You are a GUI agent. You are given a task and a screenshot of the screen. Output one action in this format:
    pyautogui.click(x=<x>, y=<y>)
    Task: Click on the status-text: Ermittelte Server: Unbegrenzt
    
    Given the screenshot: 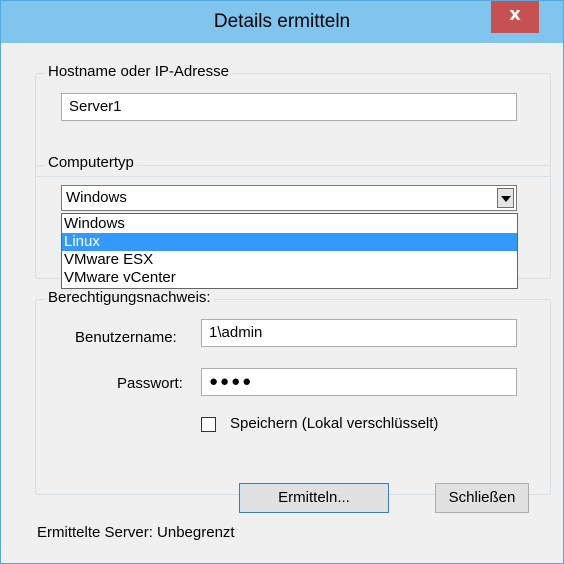 What is the action you would take?
    pyautogui.click(x=136, y=532)
    